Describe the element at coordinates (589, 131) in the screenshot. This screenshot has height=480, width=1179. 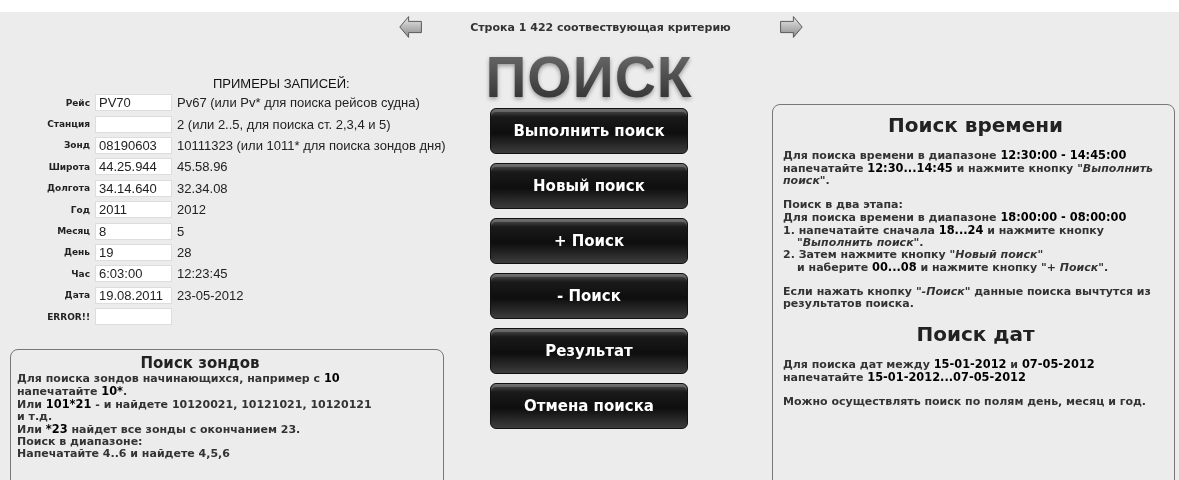
I see `action-button: Выполнить поиск` at that location.